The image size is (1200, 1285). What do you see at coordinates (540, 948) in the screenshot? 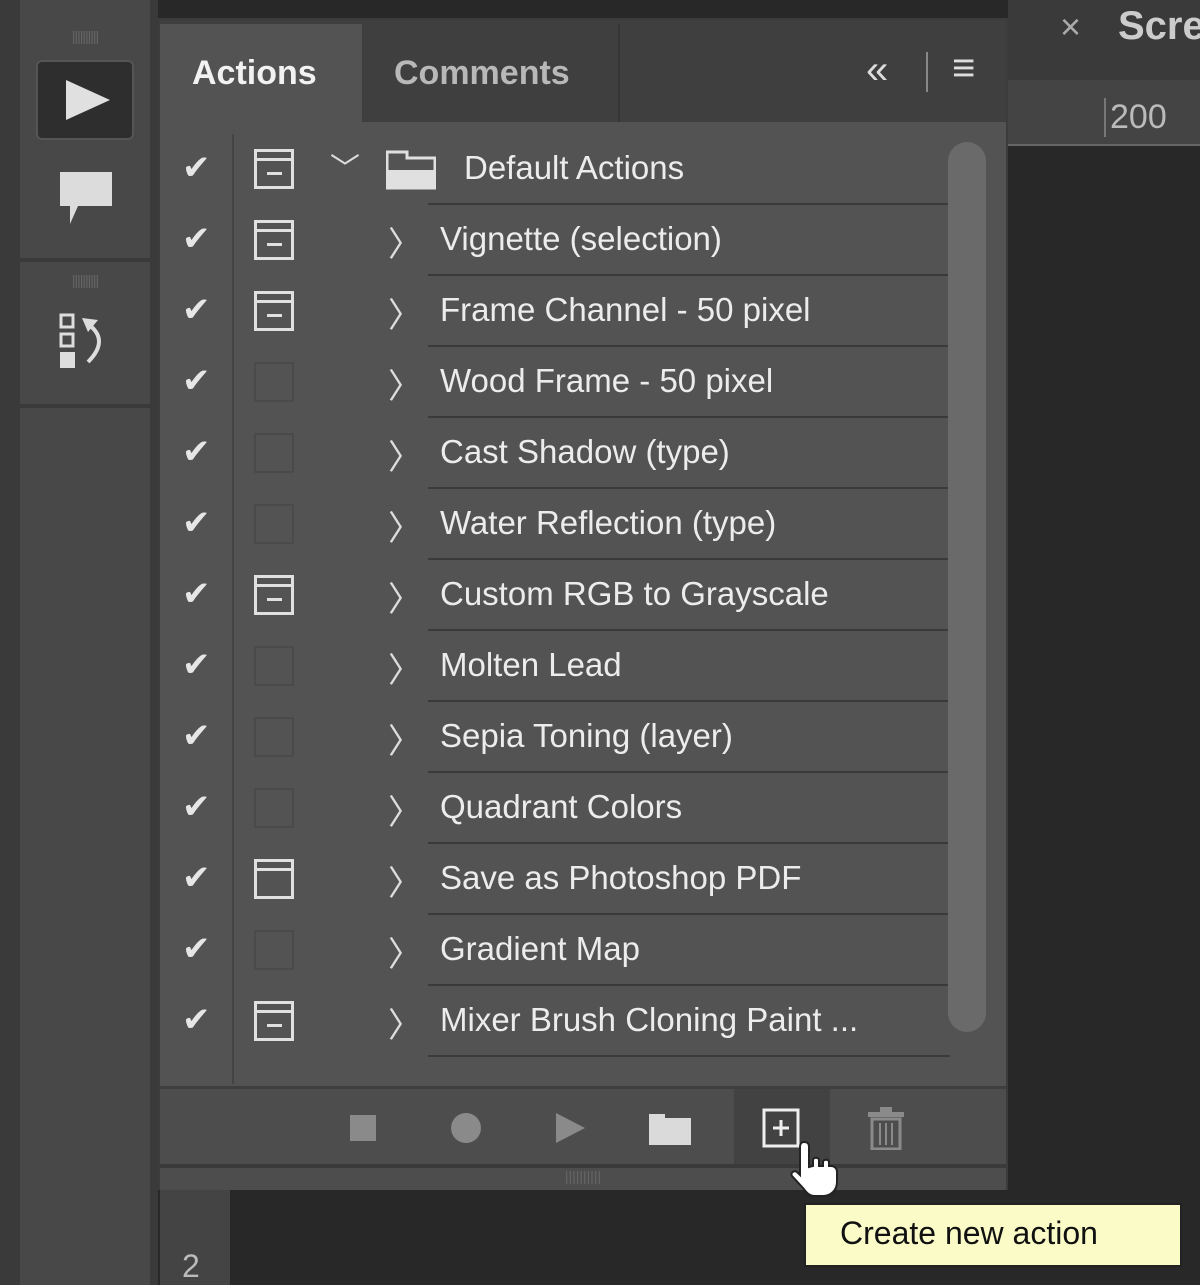
I see `action-label: Gradient Map` at bounding box center [540, 948].